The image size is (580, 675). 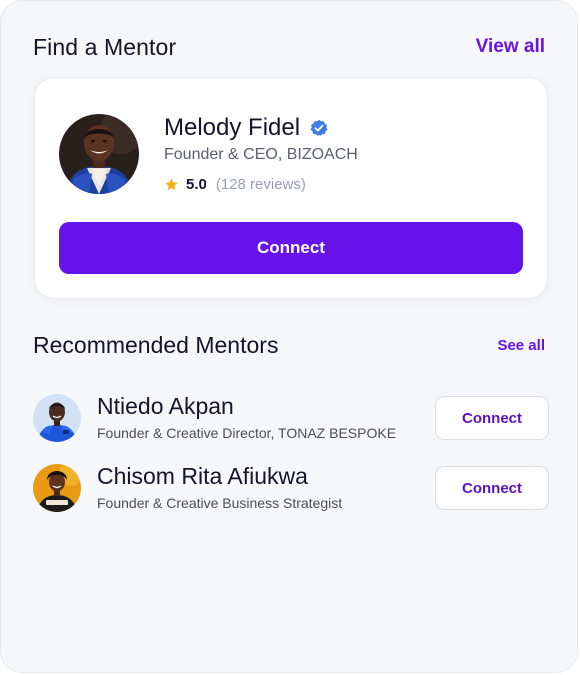 I want to click on rating-value: 5.0, so click(x=196, y=184).